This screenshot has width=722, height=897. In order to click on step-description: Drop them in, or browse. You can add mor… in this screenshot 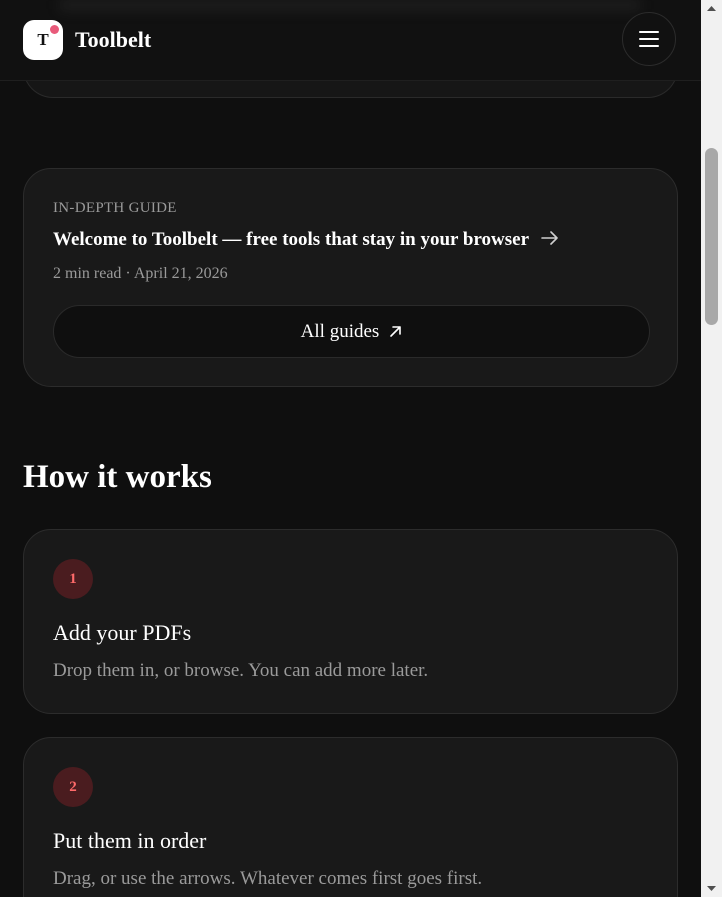, I will do `click(241, 670)`.